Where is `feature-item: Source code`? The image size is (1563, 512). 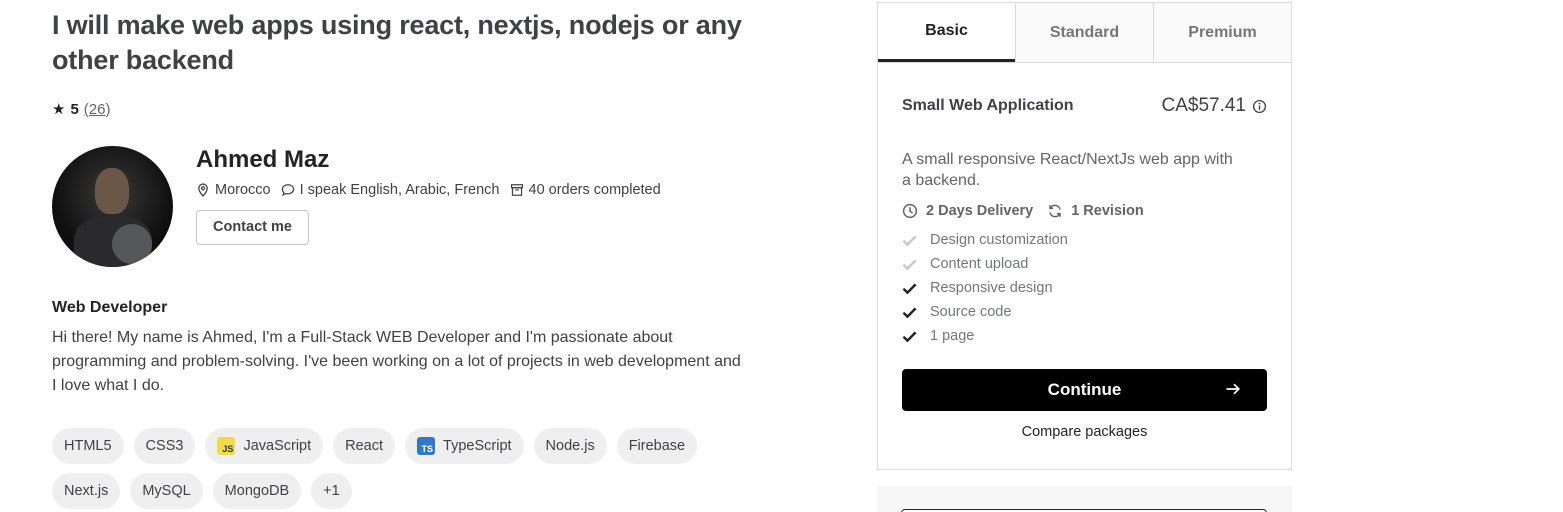 feature-item: Source code is located at coordinates (1084, 312).